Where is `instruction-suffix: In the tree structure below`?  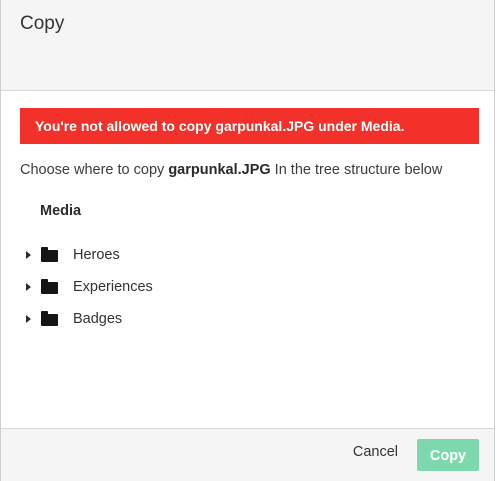
instruction-suffix: In the tree structure below is located at coordinates (356, 170).